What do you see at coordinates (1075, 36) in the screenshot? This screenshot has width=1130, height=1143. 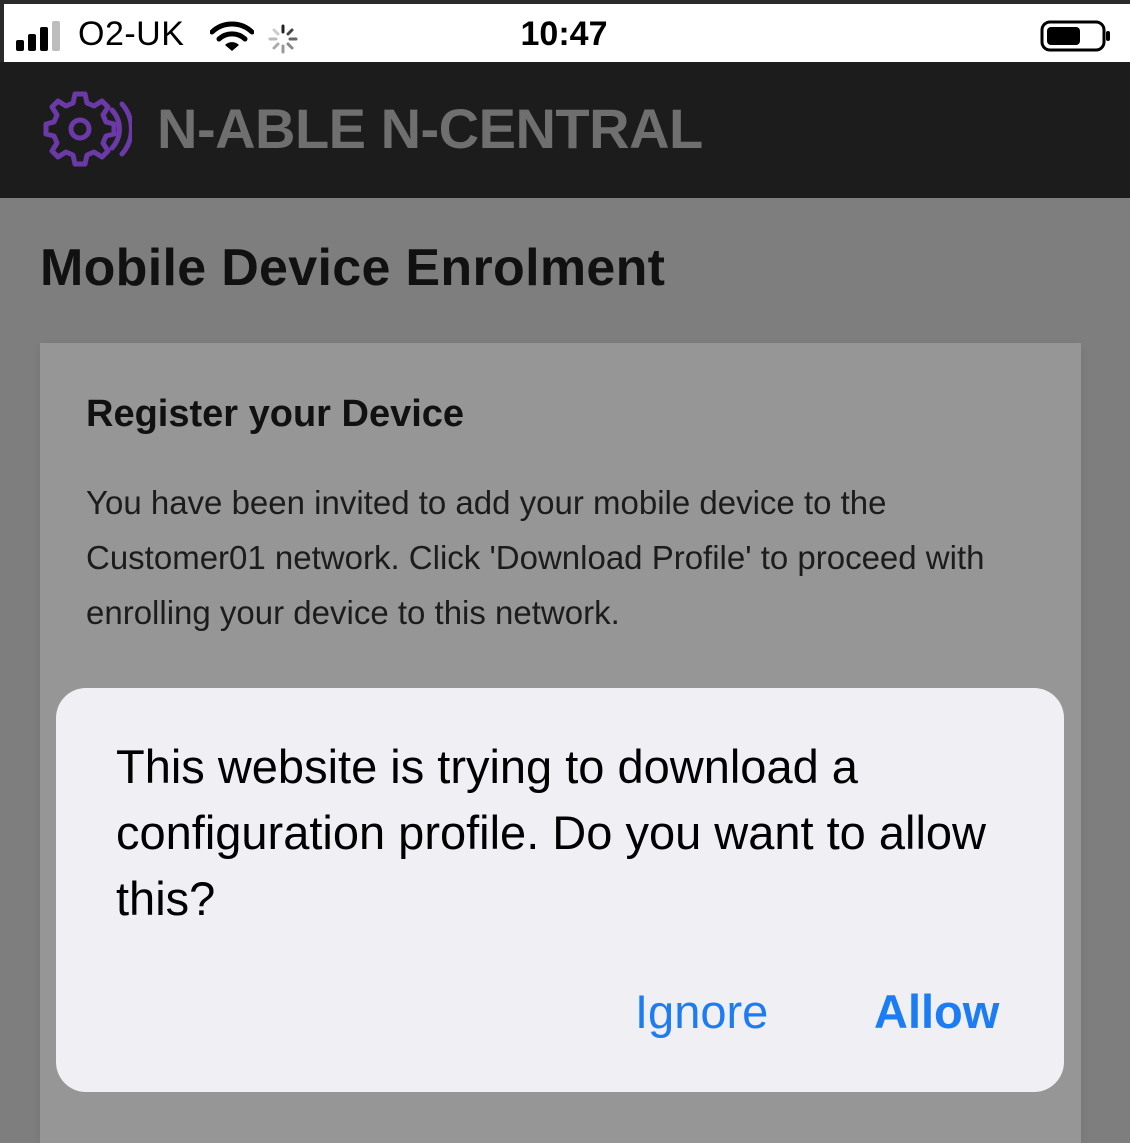 I see `battery-icon` at bounding box center [1075, 36].